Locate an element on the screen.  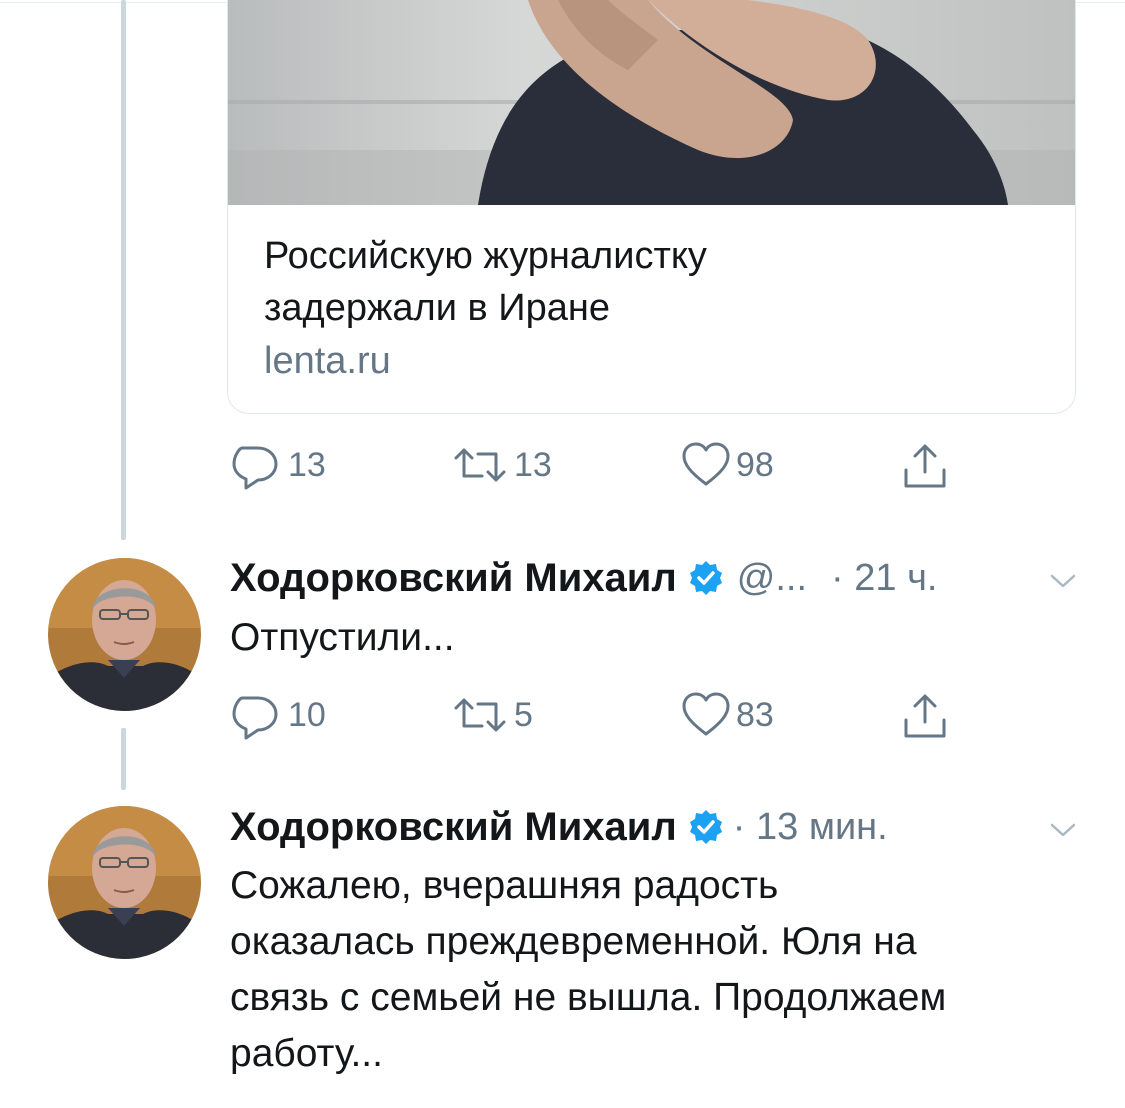
tweet-text-line: связь с семьей не вышла. Продолжаем is located at coordinates (588, 997).